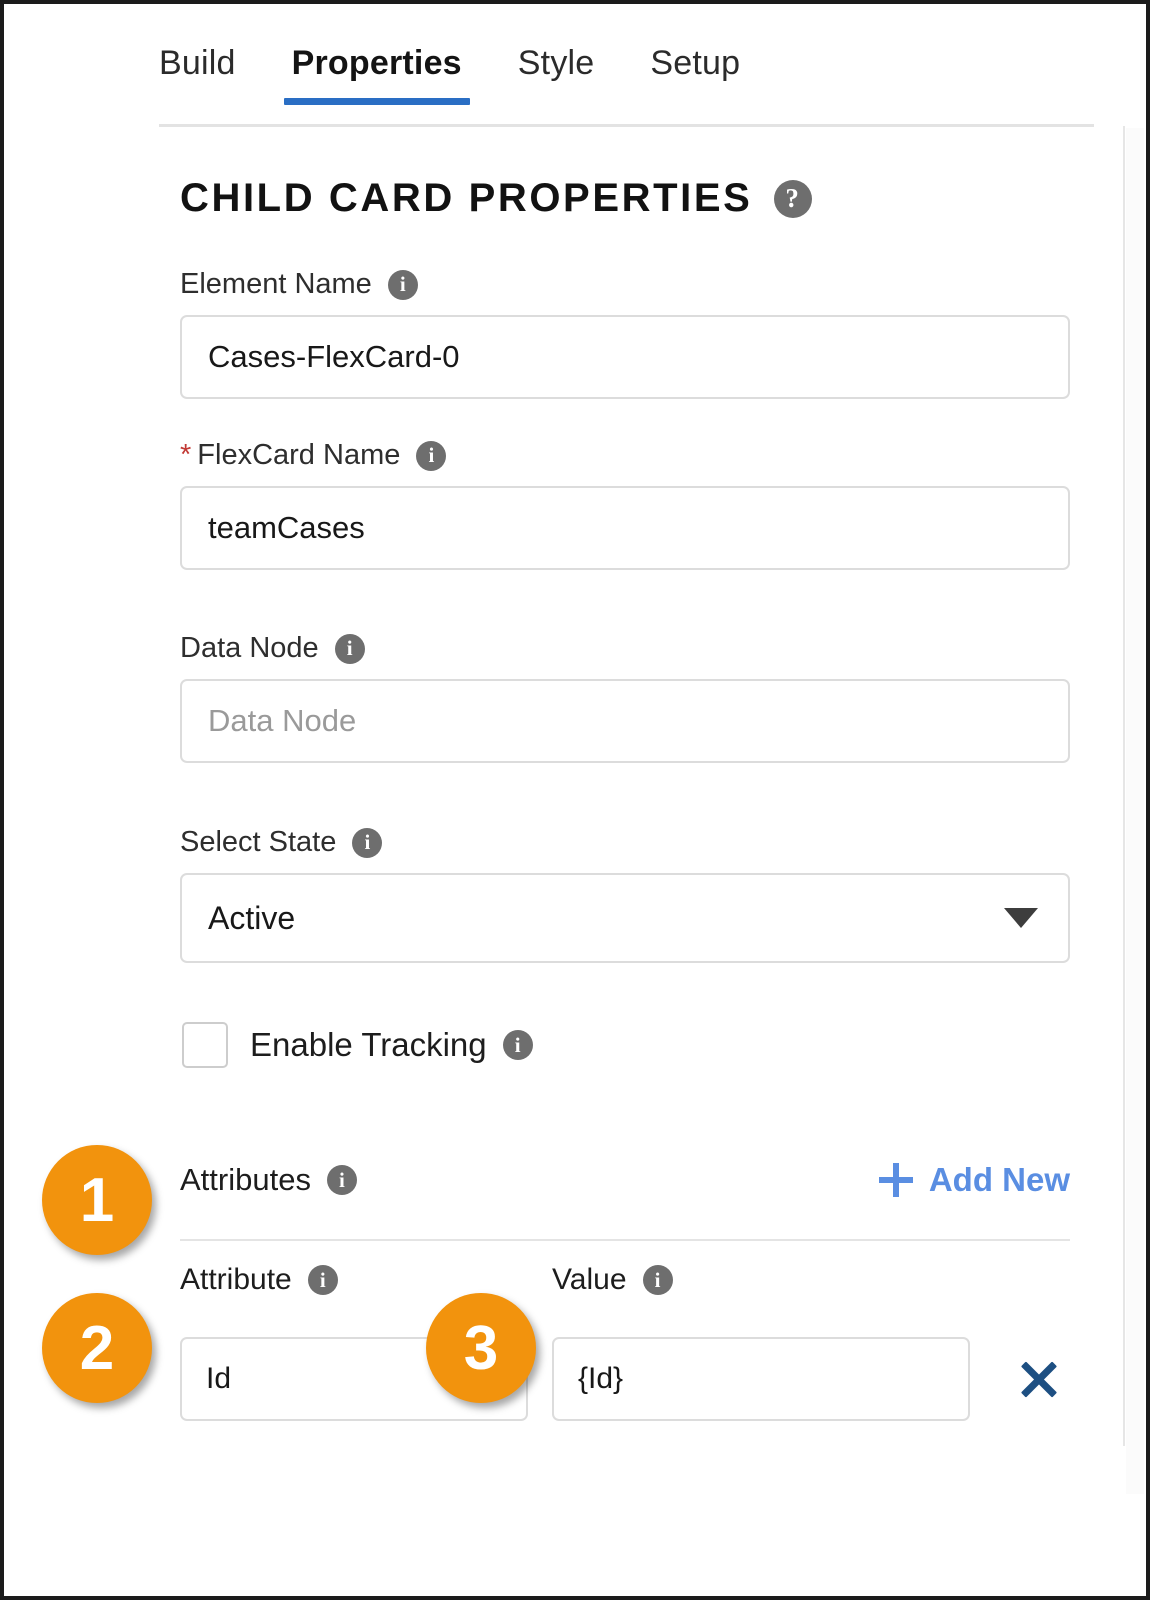 This screenshot has height=1600, width=1150. I want to click on help-icon: ?, so click(793, 198).